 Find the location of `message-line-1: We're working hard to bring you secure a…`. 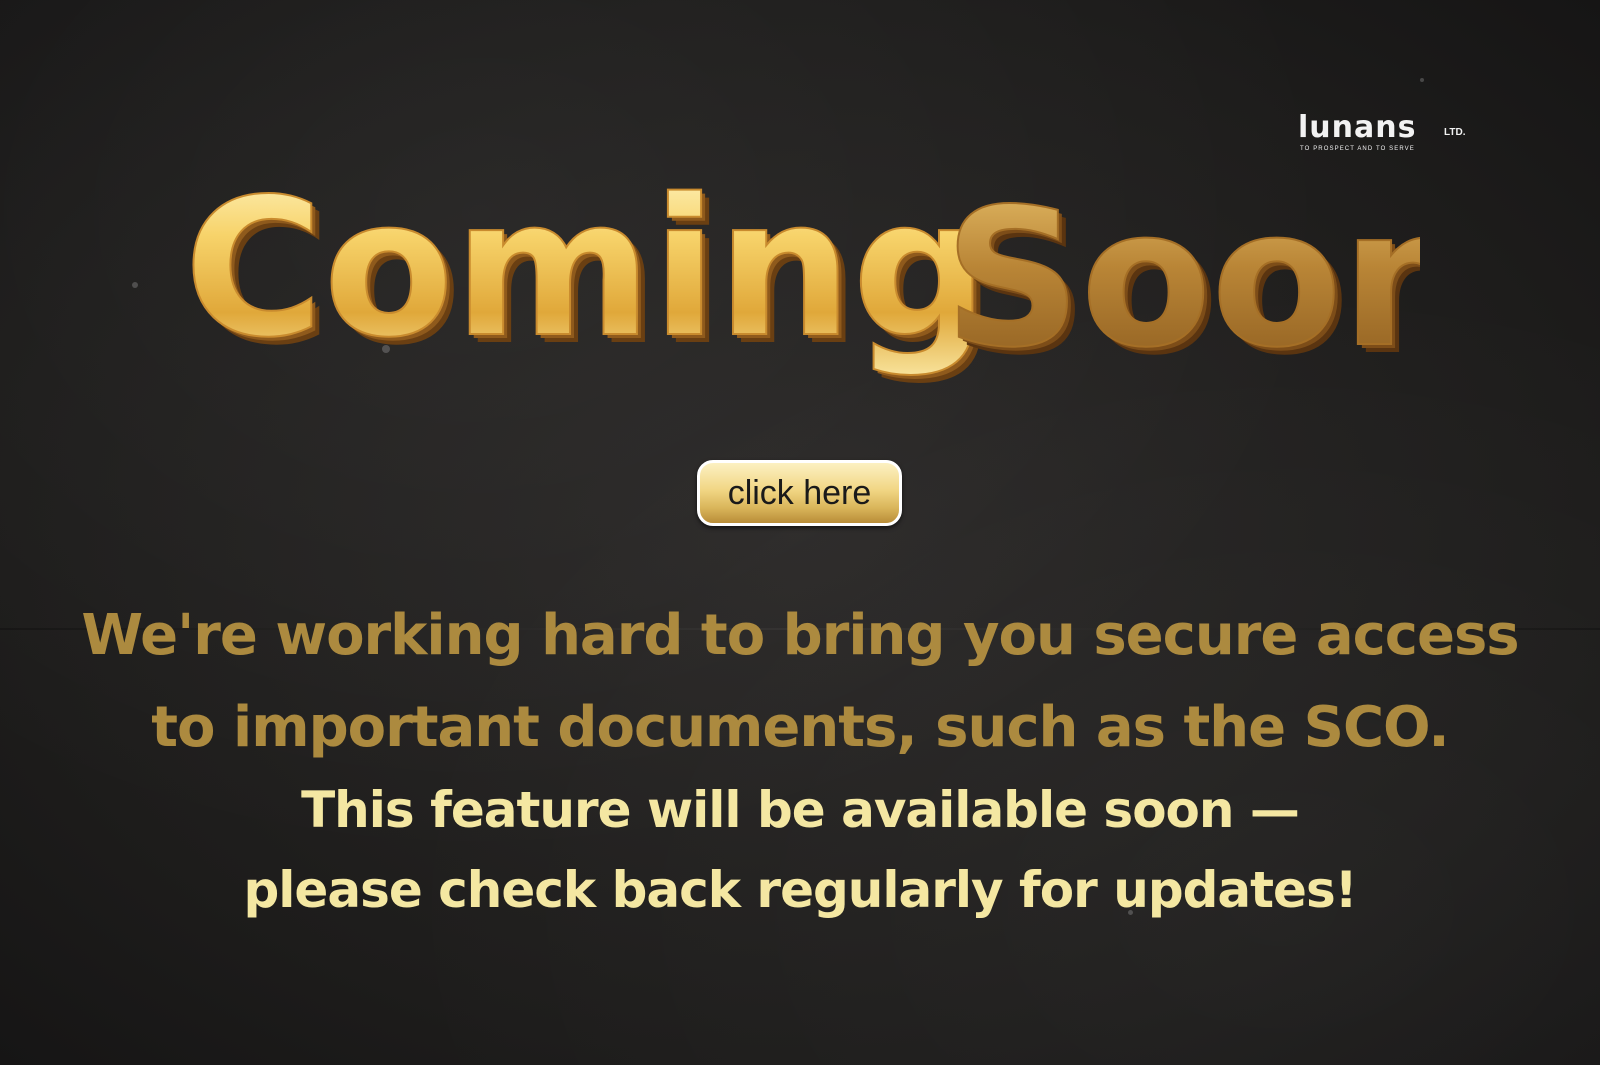

message-line-1: We're working hard to bring you secure a… is located at coordinates (800, 635).